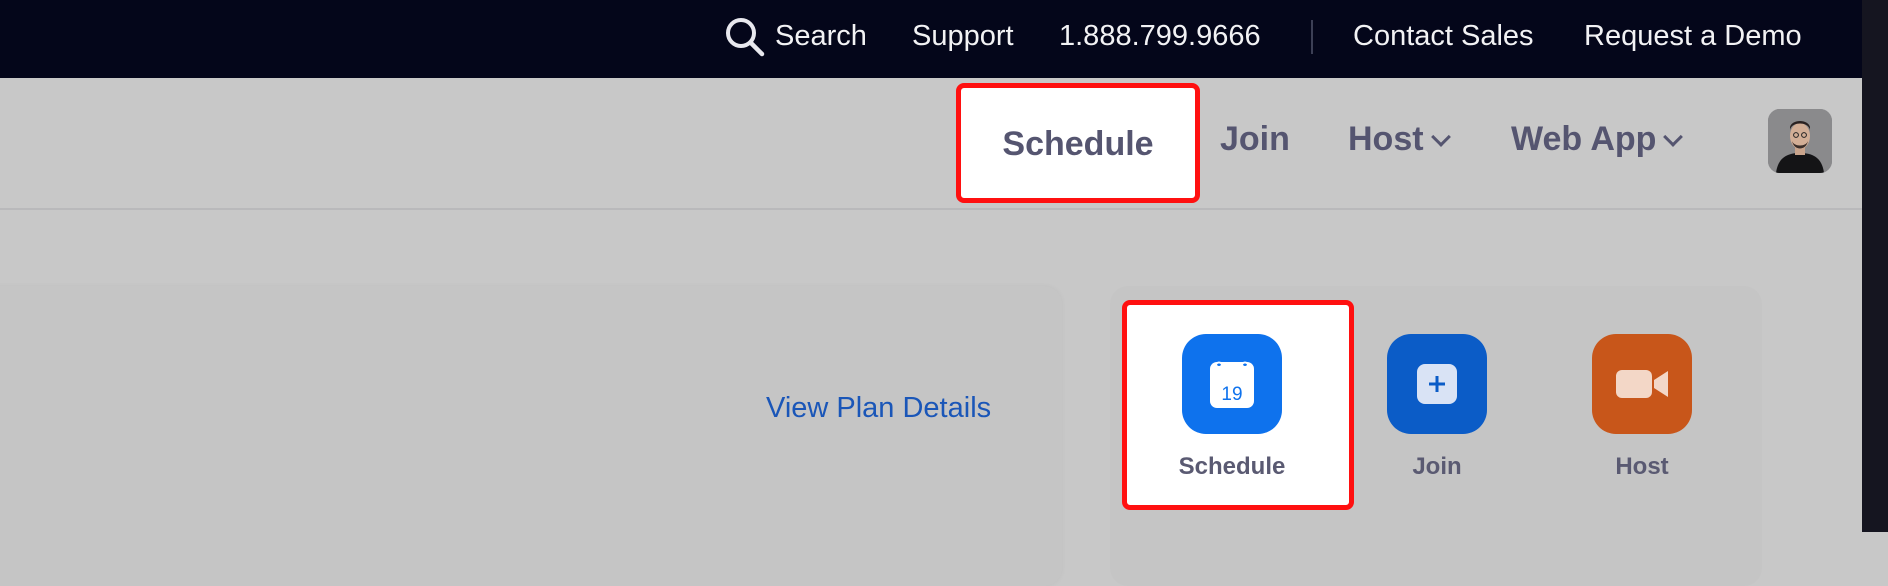 The image size is (1888, 586). What do you see at coordinates (1693, 39) in the screenshot?
I see `request-demo-link: Request a Demo` at bounding box center [1693, 39].